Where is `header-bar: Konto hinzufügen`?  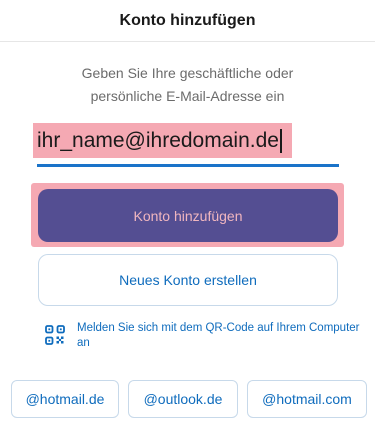 header-bar: Konto hinzufügen is located at coordinates (187, 21).